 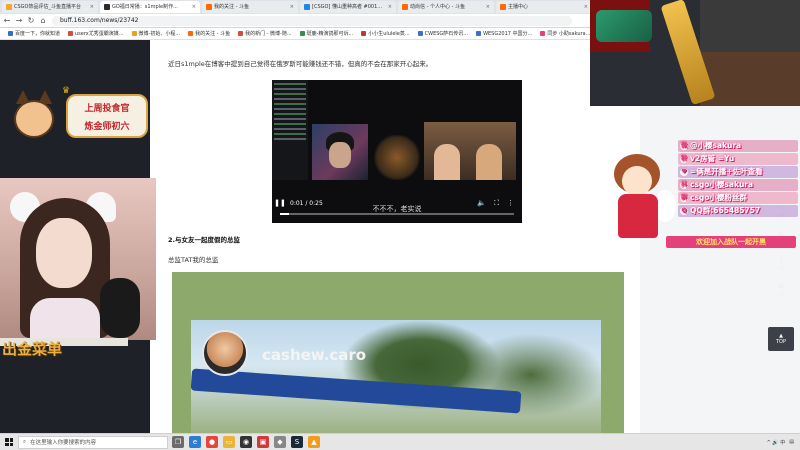 What do you see at coordinates (684, 185) in the screenshot?
I see `social-icon: 抖` at bounding box center [684, 185].